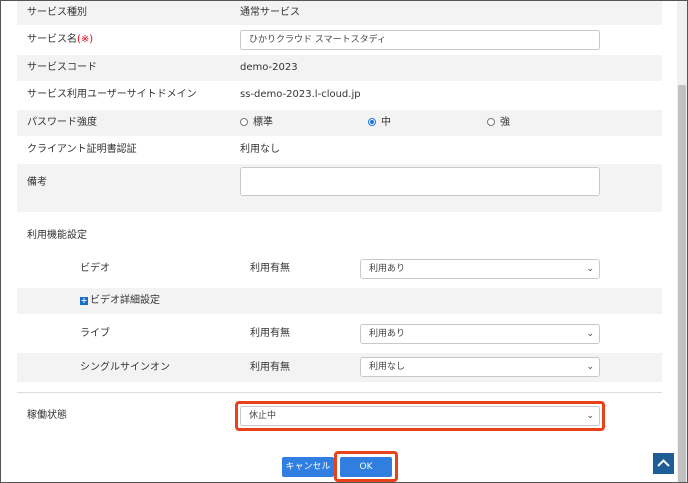 Image resolution: width=688 pixels, height=483 pixels. Describe the element at coordinates (62, 67) in the screenshot. I see `service-code-label: サービスコード` at that location.